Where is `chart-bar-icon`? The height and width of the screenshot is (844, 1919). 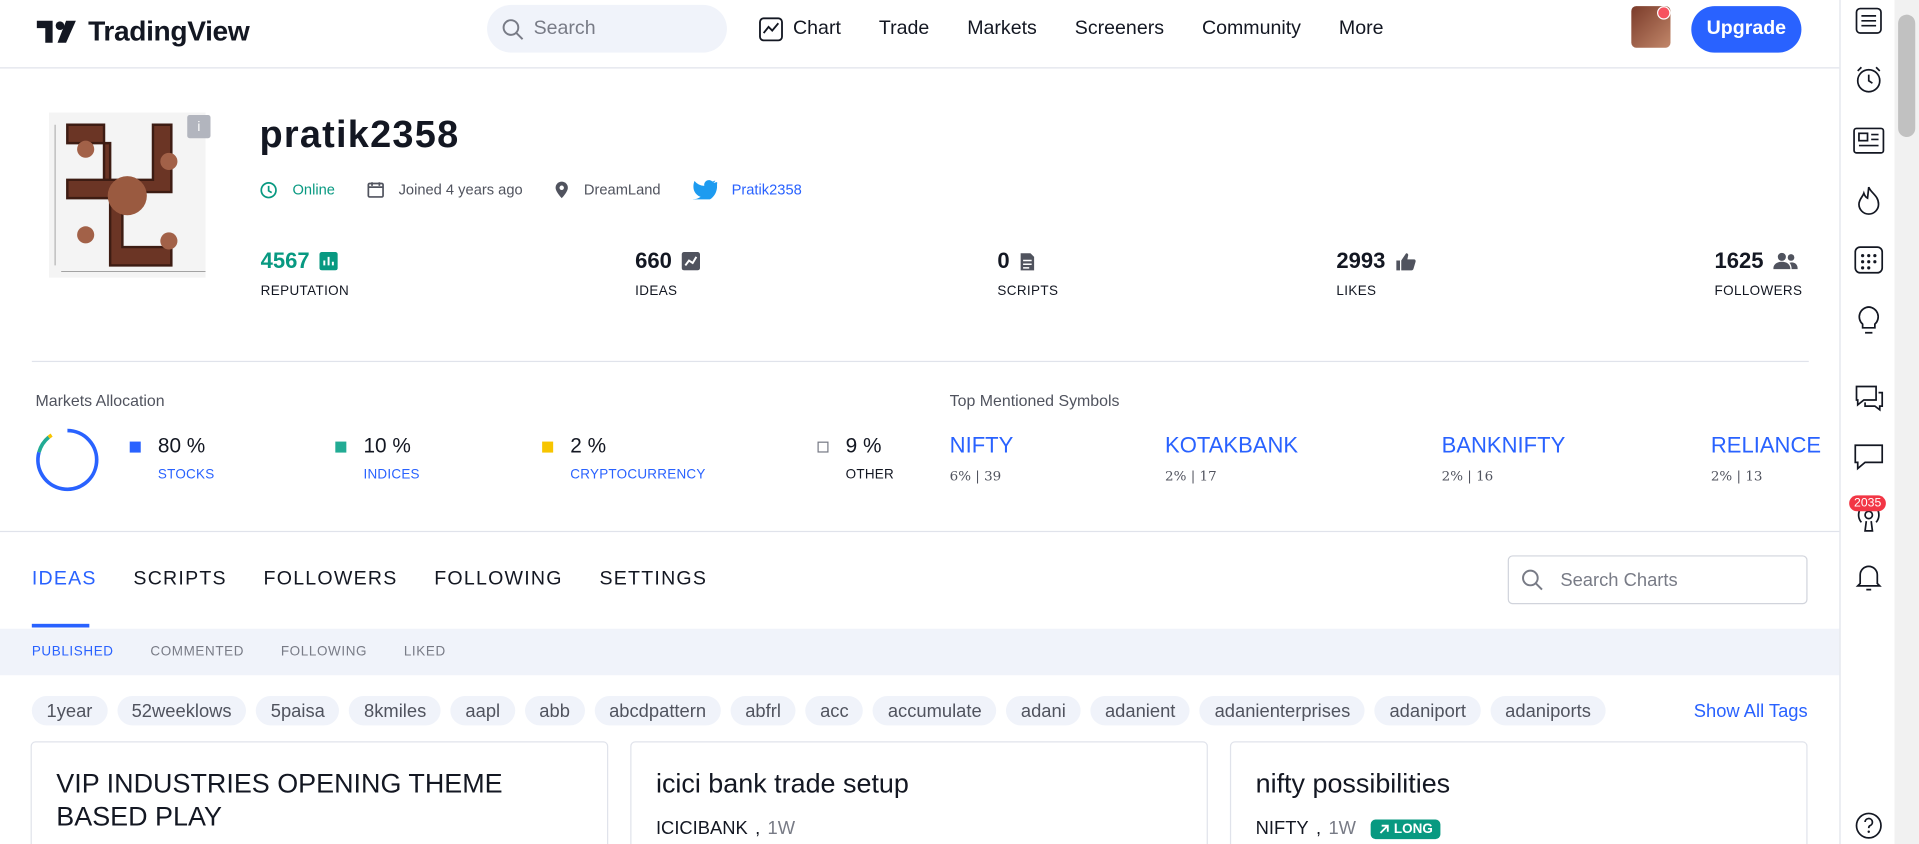
chart-bar-icon is located at coordinates (328, 261).